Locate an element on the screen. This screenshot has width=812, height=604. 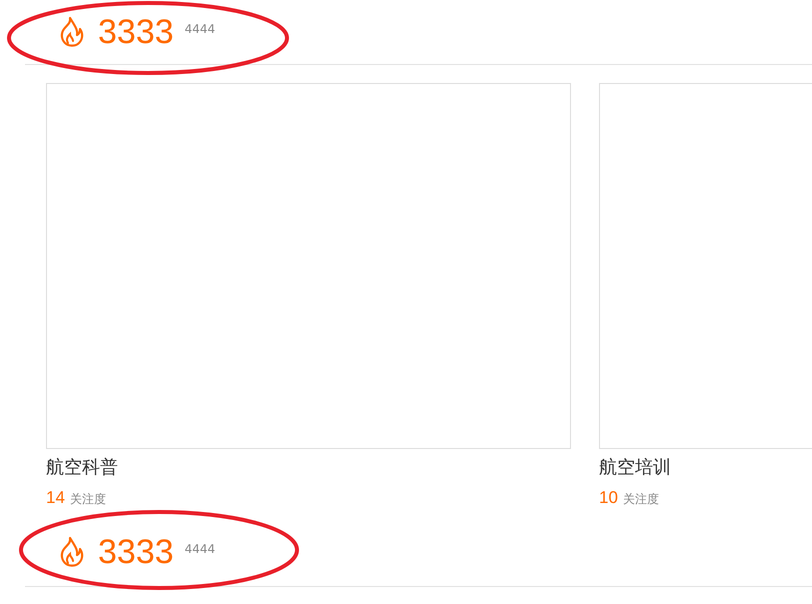
card-title: 航空科普 is located at coordinates (82, 468).